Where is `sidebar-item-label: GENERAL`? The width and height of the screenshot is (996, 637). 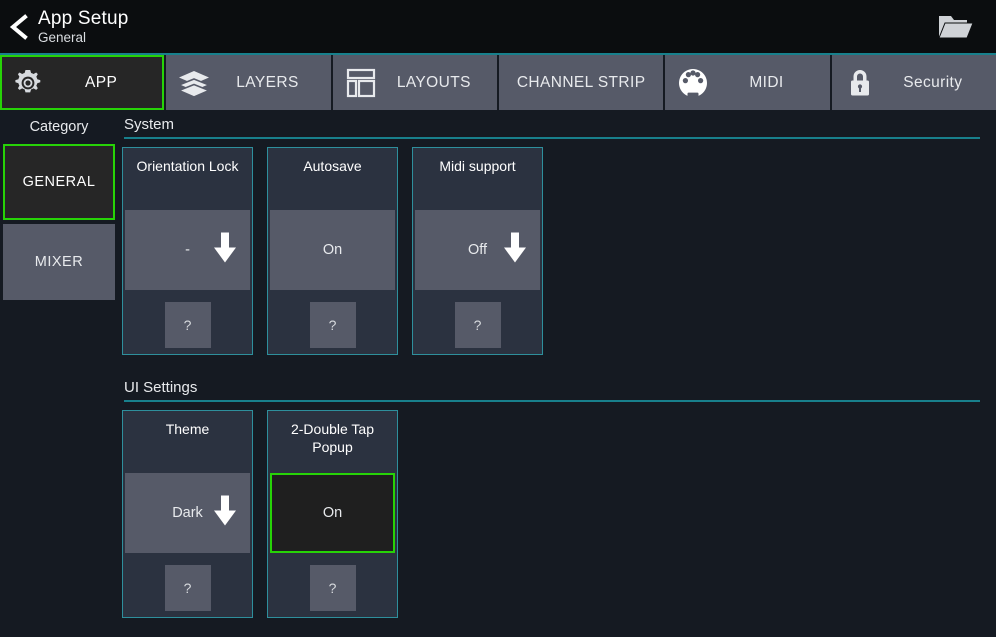 sidebar-item-label: GENERAL is located at coordinates (59, 182).